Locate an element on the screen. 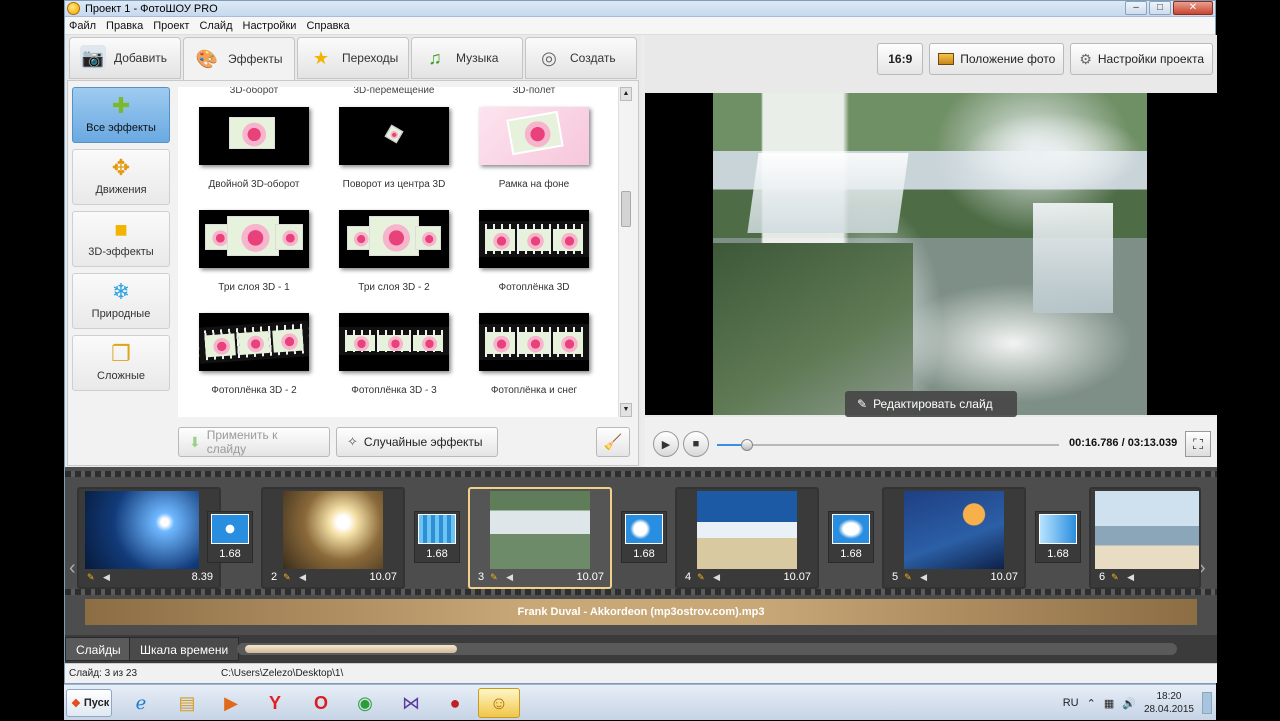  yandex-browser-icon: Y is located at coordinates (275, 703).